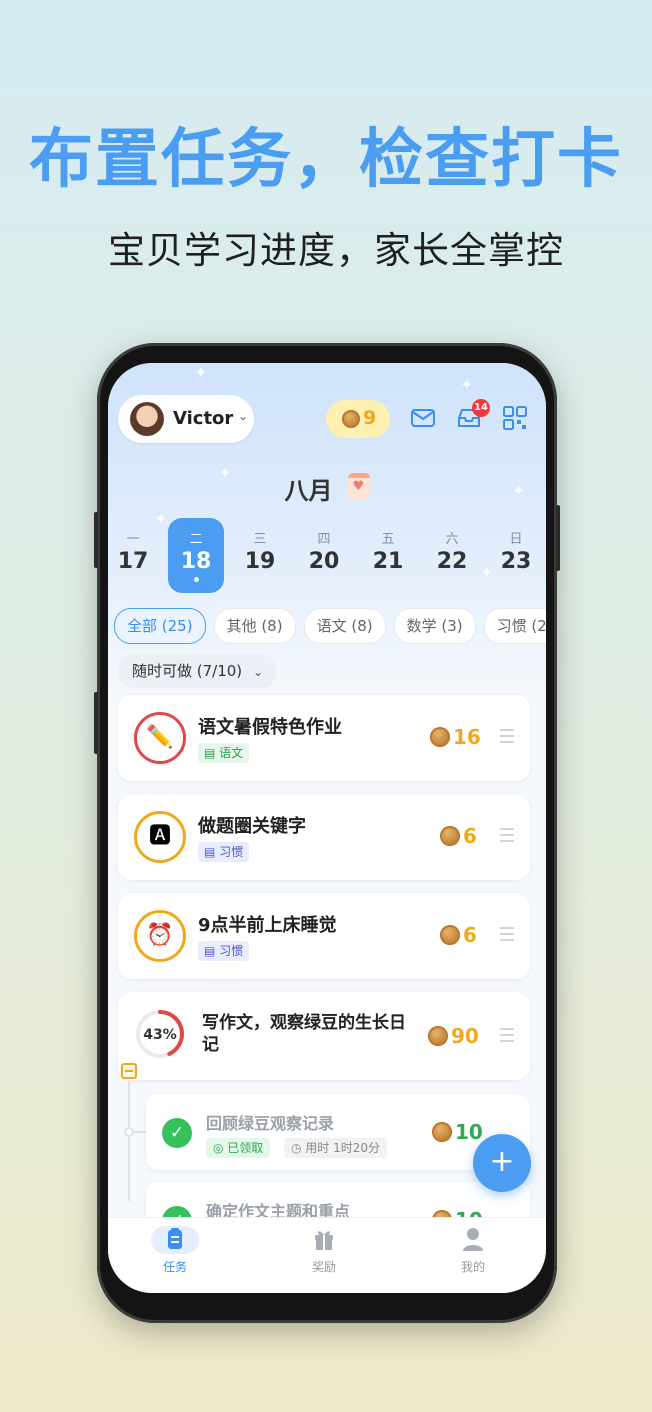 This screenshot has width=652, height=1412. Describe the element at coordinates (324, 1250) in the screenshot. I see `tab-rewards: 奖励` at that location.